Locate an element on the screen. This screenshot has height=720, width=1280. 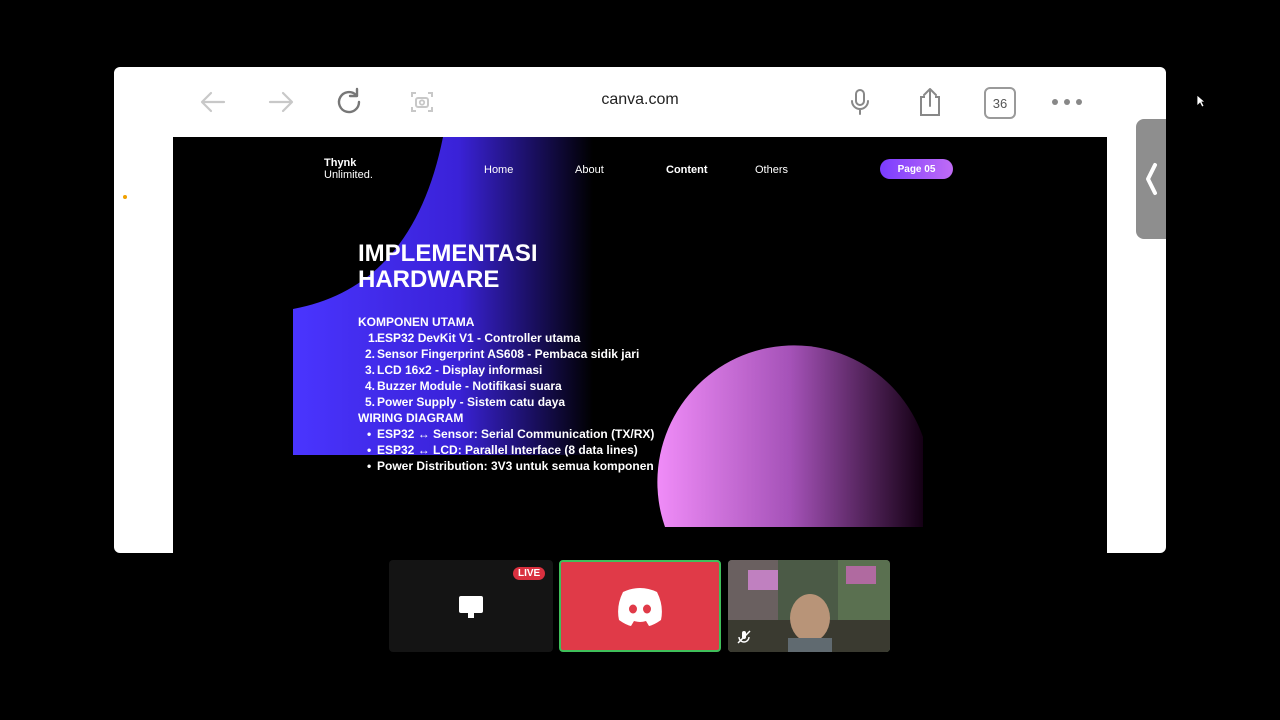
list-number: 2. is located at coordinates (370, 354).